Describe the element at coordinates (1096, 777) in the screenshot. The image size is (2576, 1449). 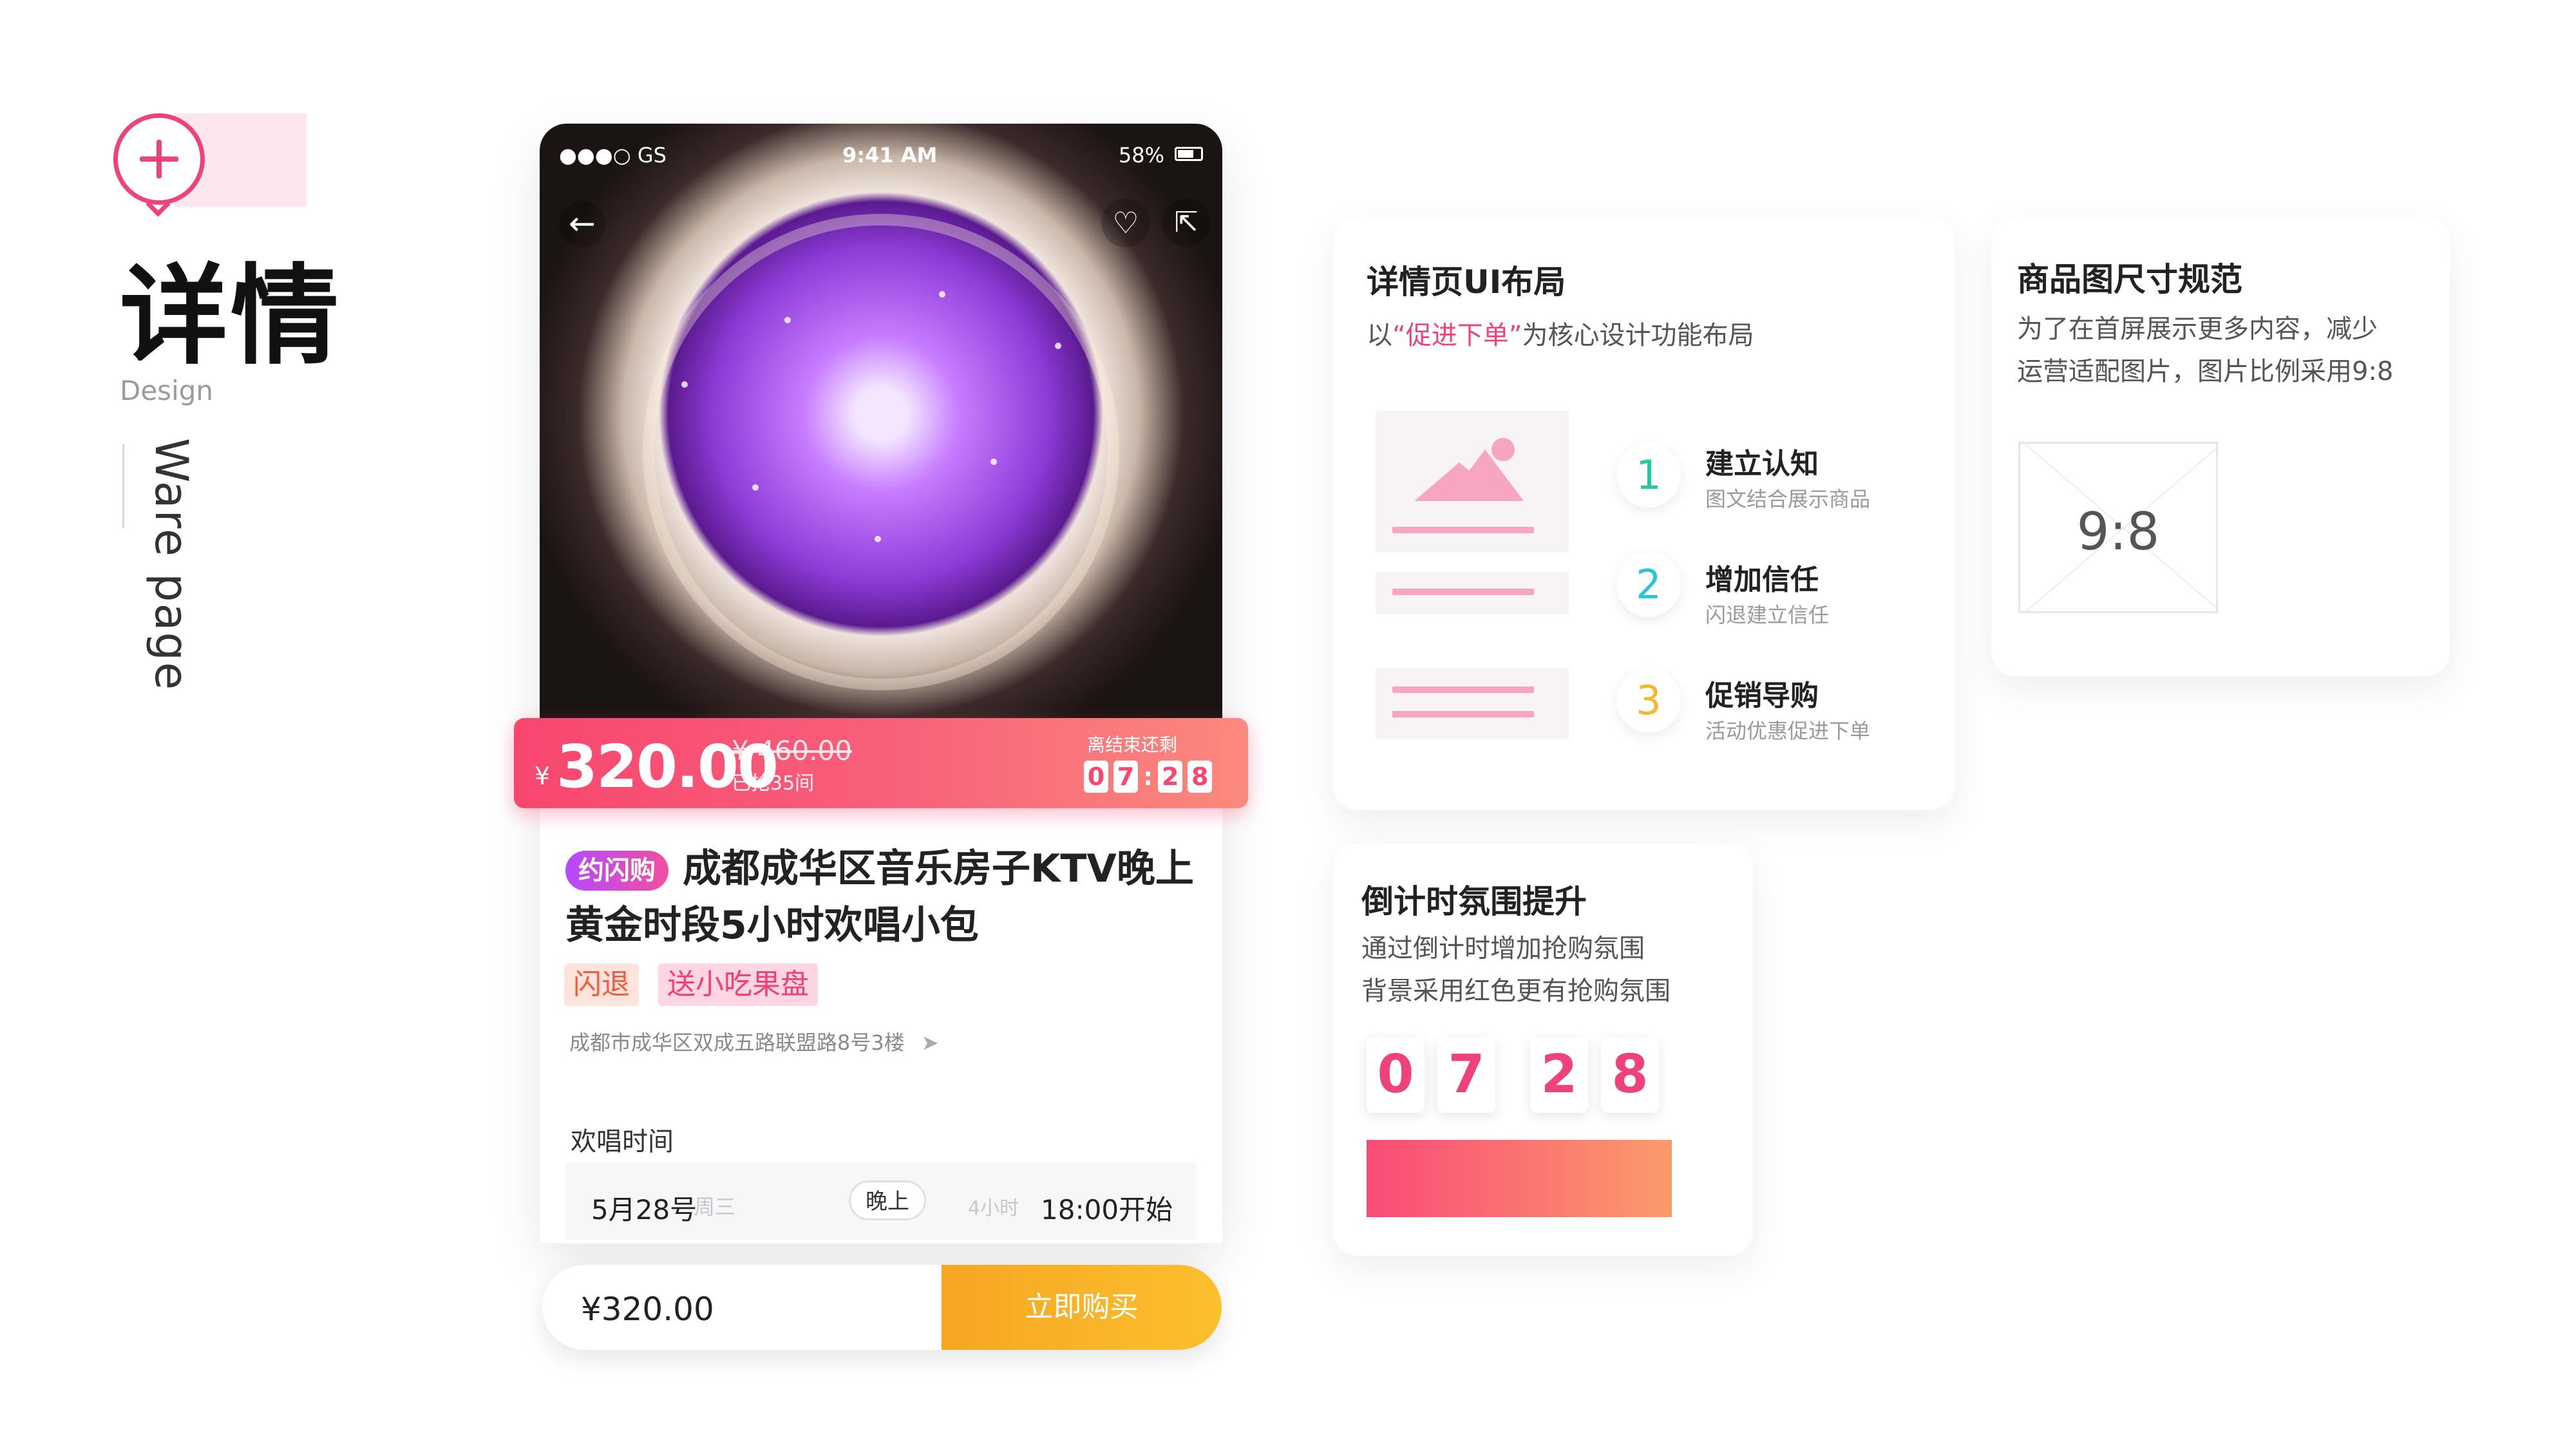
I see `timer-digit: 0` at that location.